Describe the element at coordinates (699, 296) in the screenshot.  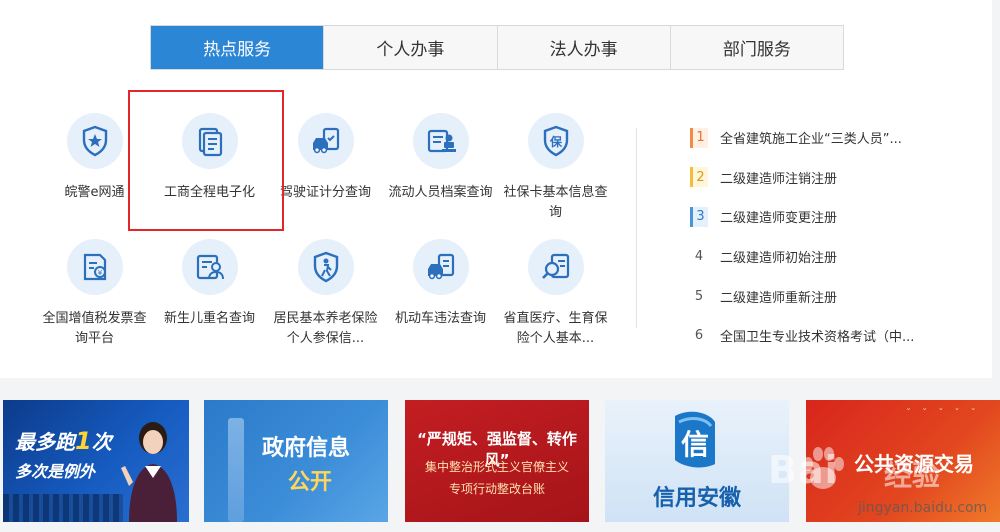
I see `rank-number: 5` at that location.